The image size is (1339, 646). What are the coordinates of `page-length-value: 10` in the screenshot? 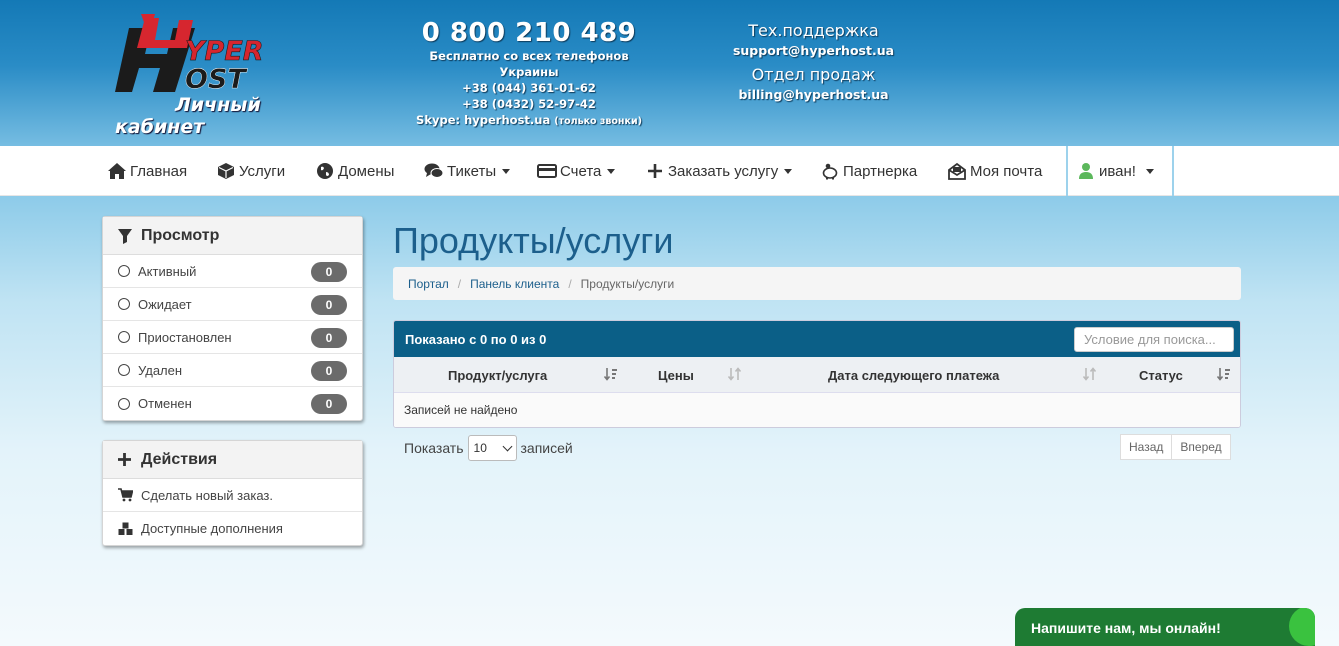 It's located at (480, 448).